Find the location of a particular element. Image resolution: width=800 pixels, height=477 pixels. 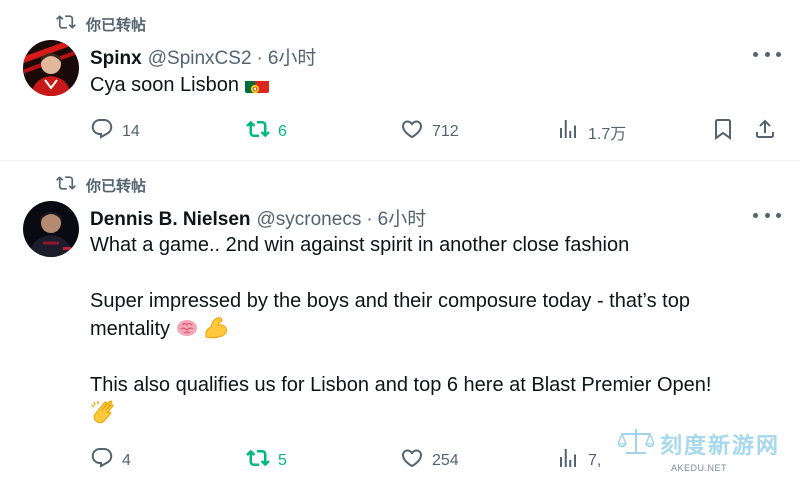

tweet-text-content: mentality is located at coordinates (130, 329).